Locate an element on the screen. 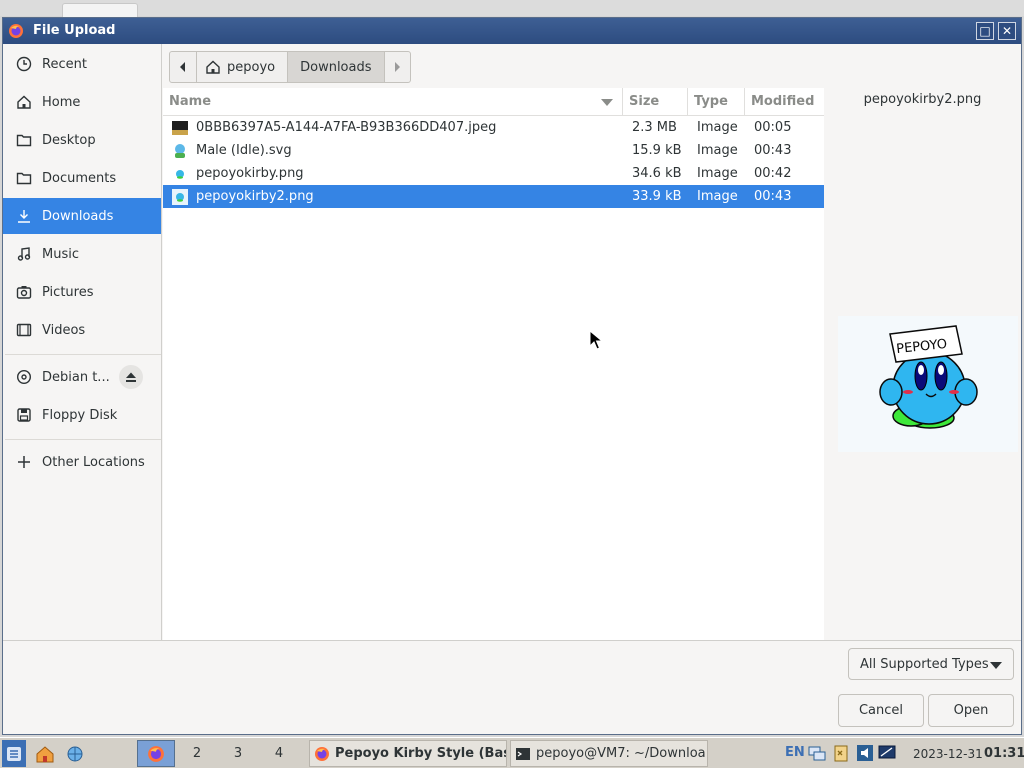 The height and width of the screenshot is (768, 1024). workspace-label: 4 is located at coordinates (279, 753).